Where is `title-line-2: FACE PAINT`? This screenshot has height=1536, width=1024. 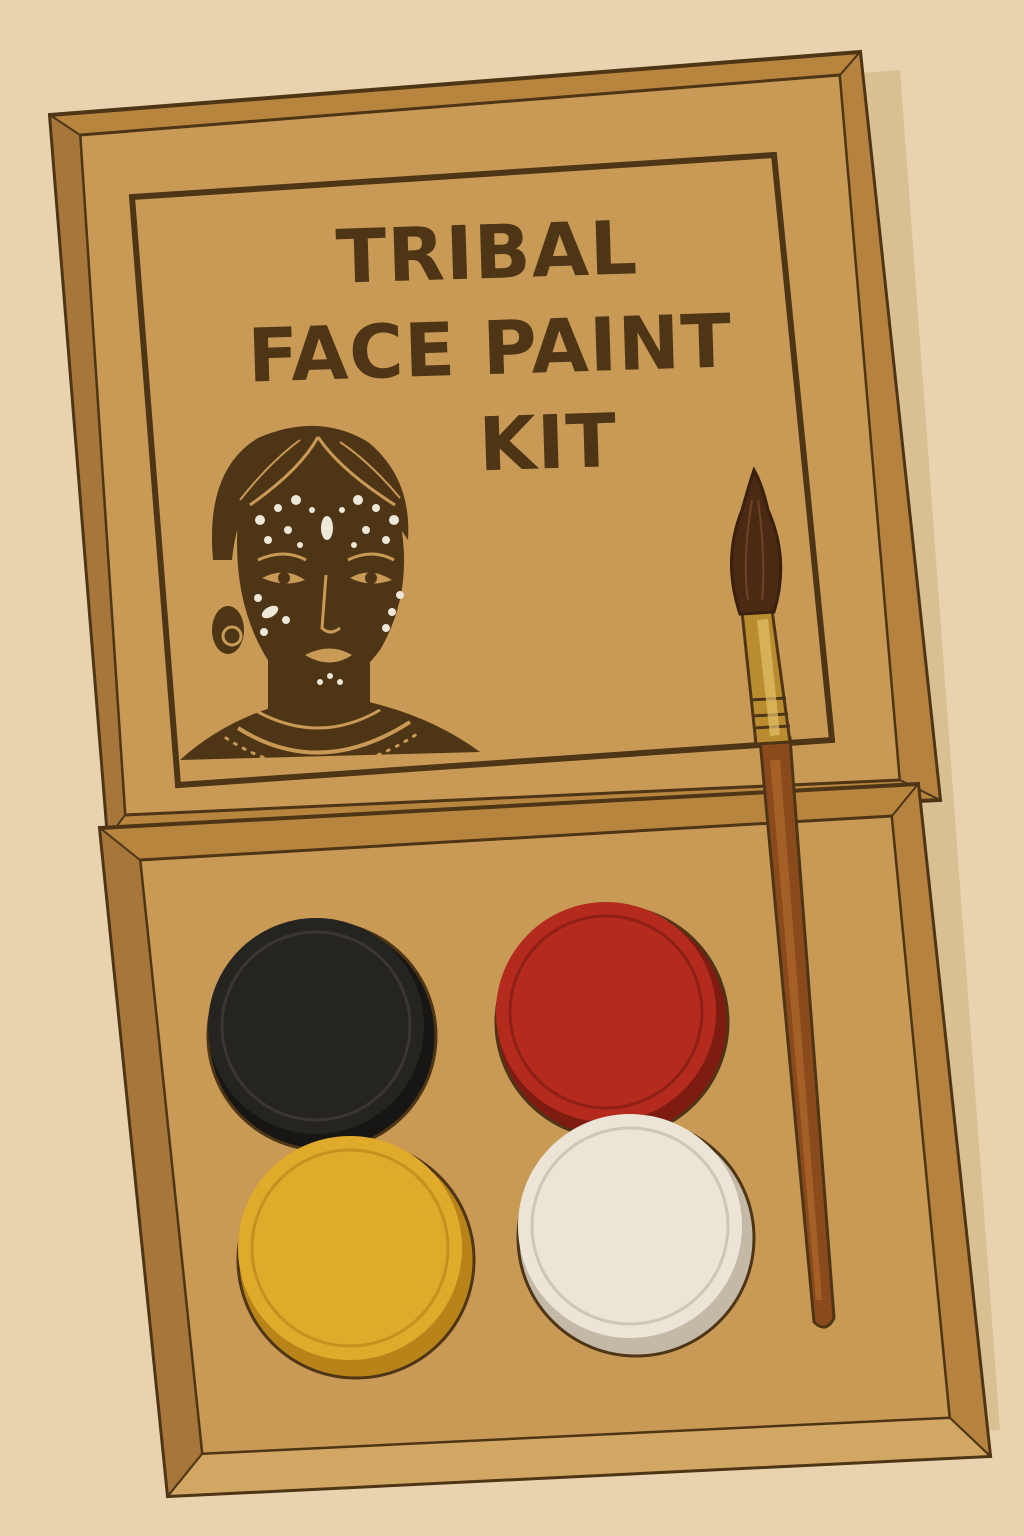
title-line-2: FACE PAINT is located at coordinates (490, 349).